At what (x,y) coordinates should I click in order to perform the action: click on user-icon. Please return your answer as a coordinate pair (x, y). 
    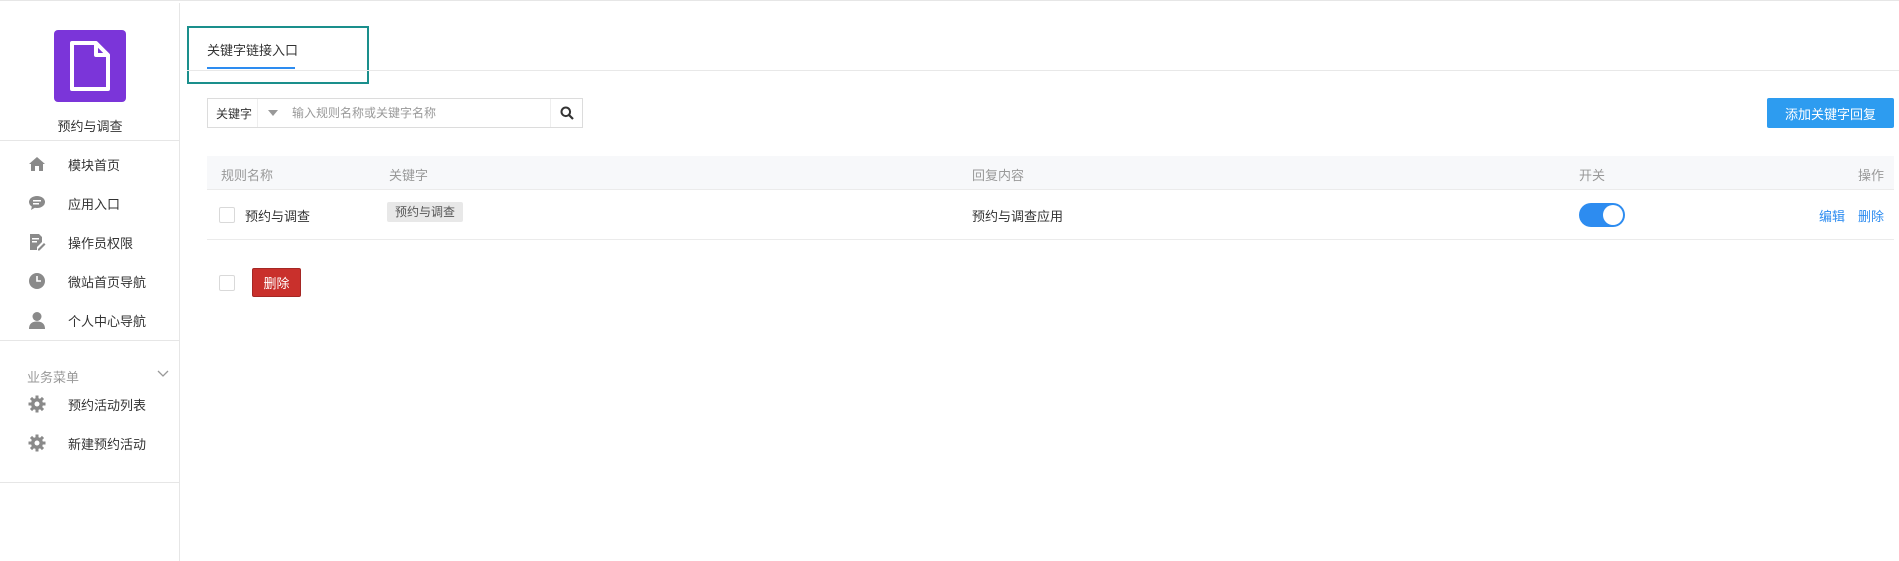
    Looking at the image, I should click on (37, 320).